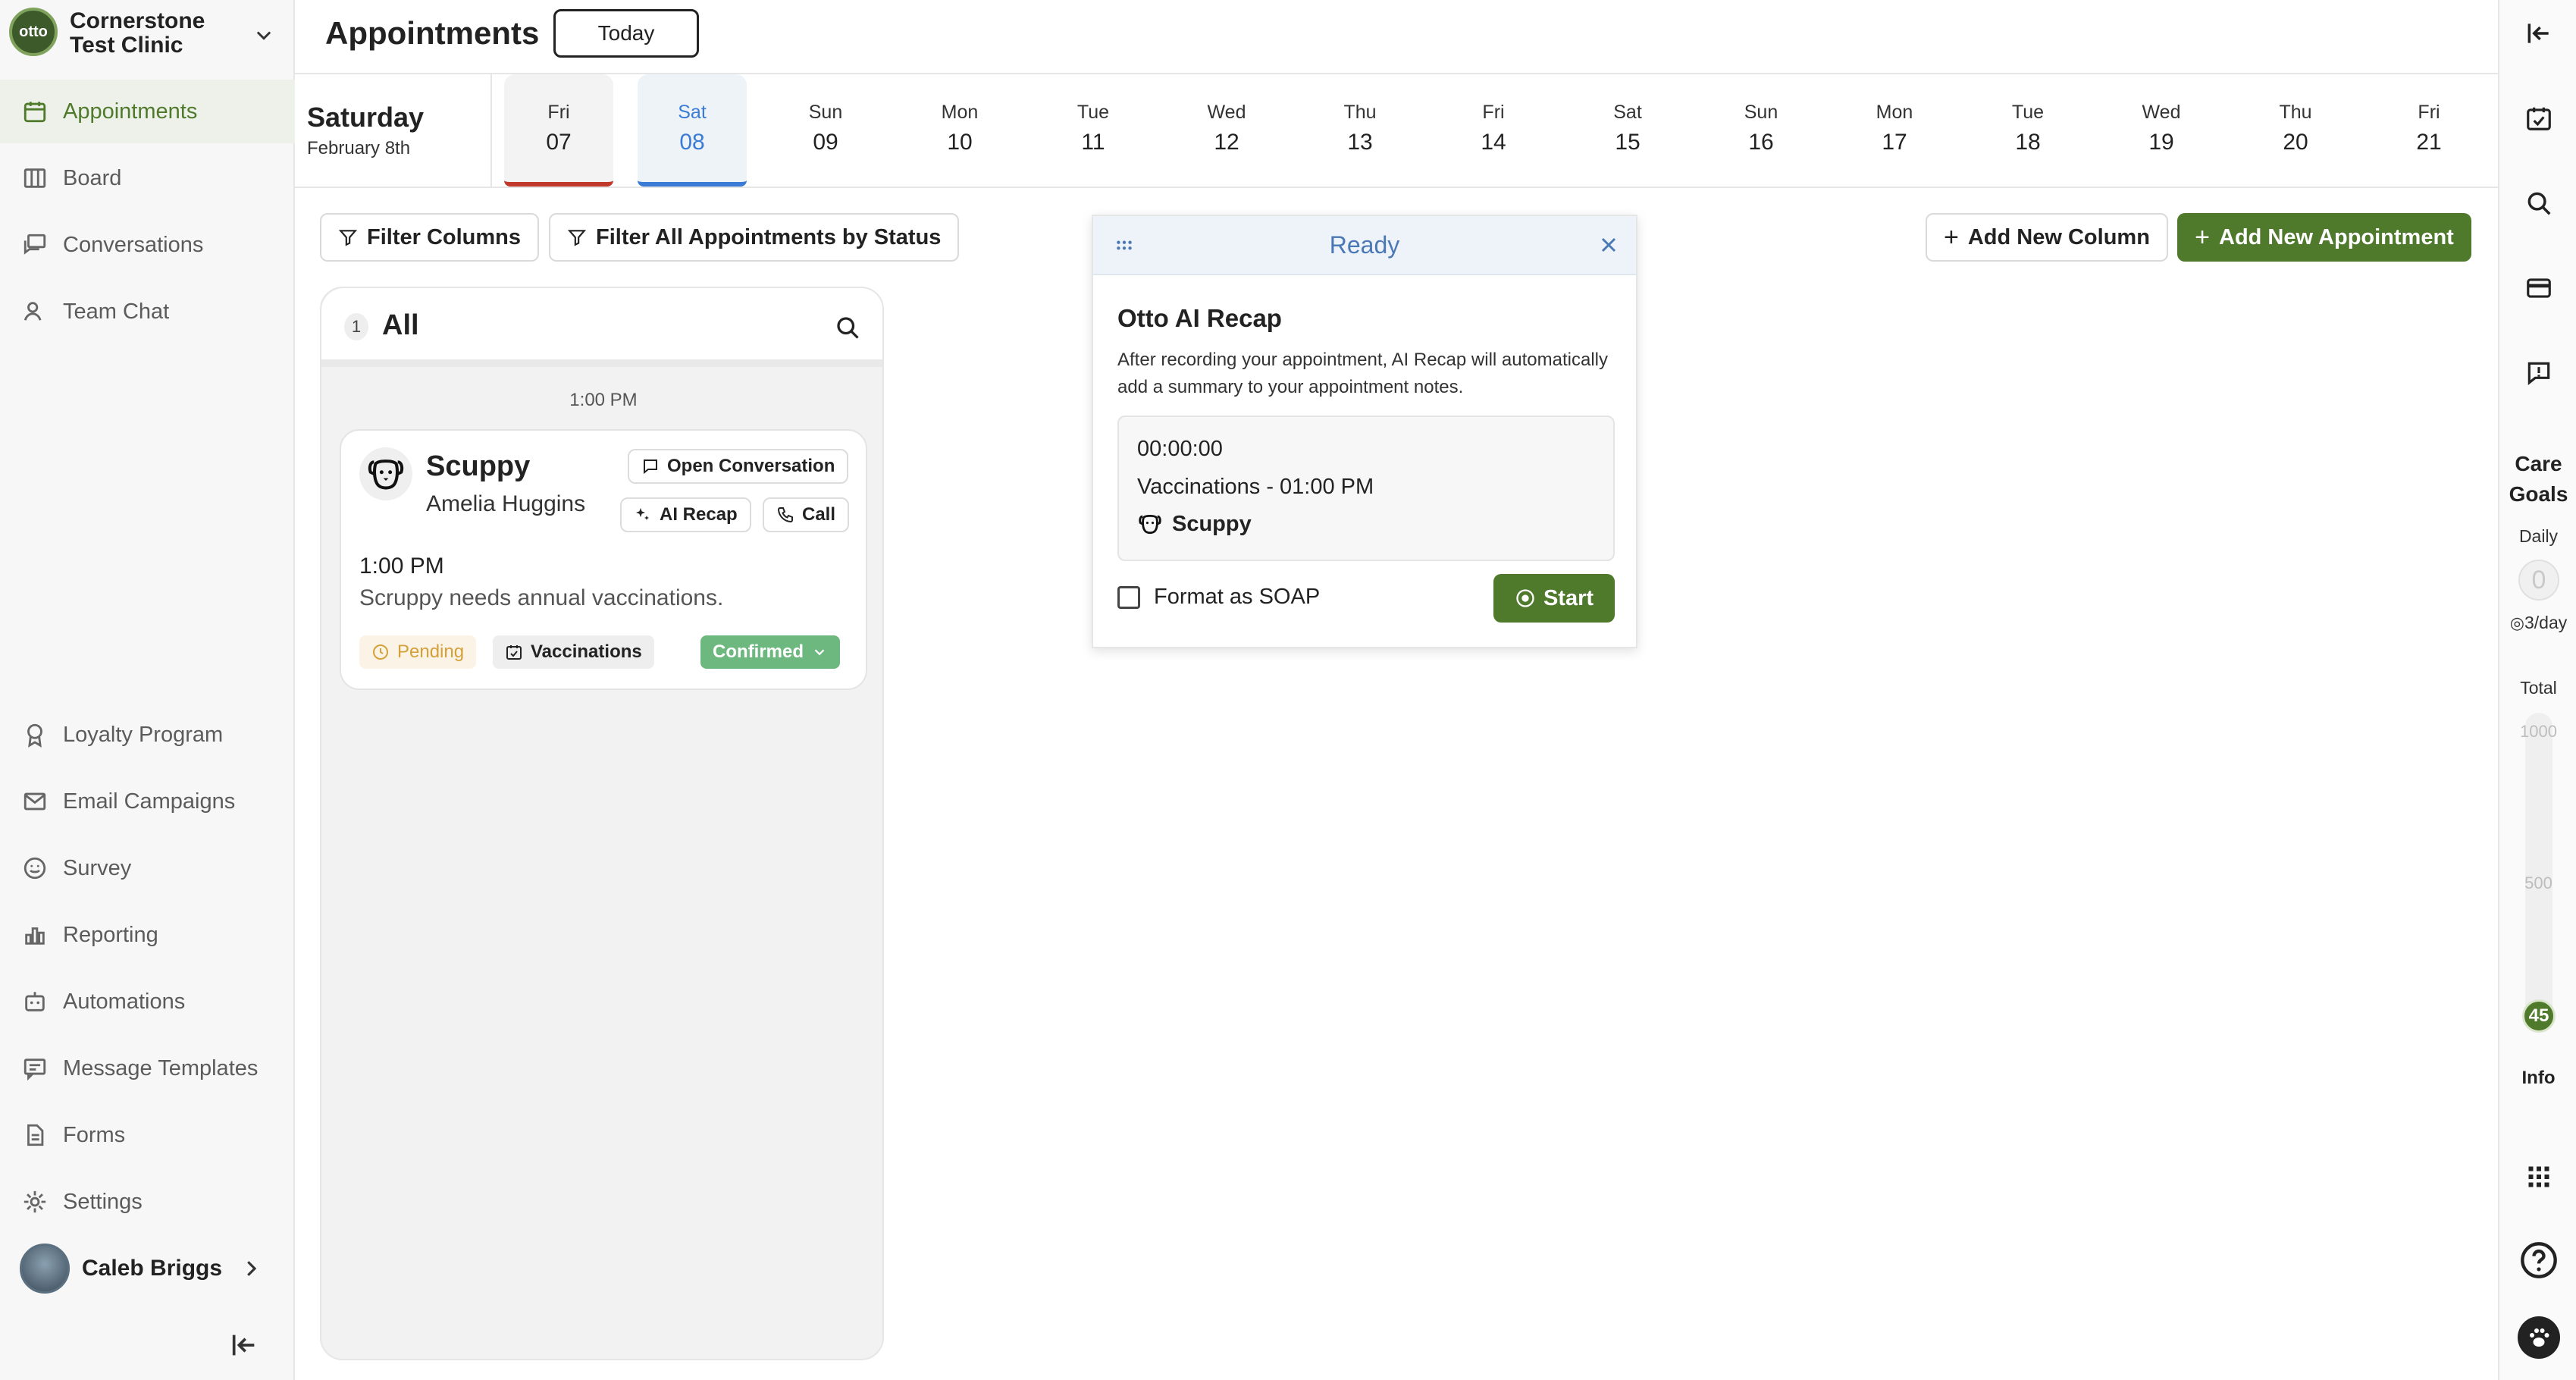 This screenshot has height=1380, width=2576. I want to click on total-progress-value: 45, so click(2539, 1016).